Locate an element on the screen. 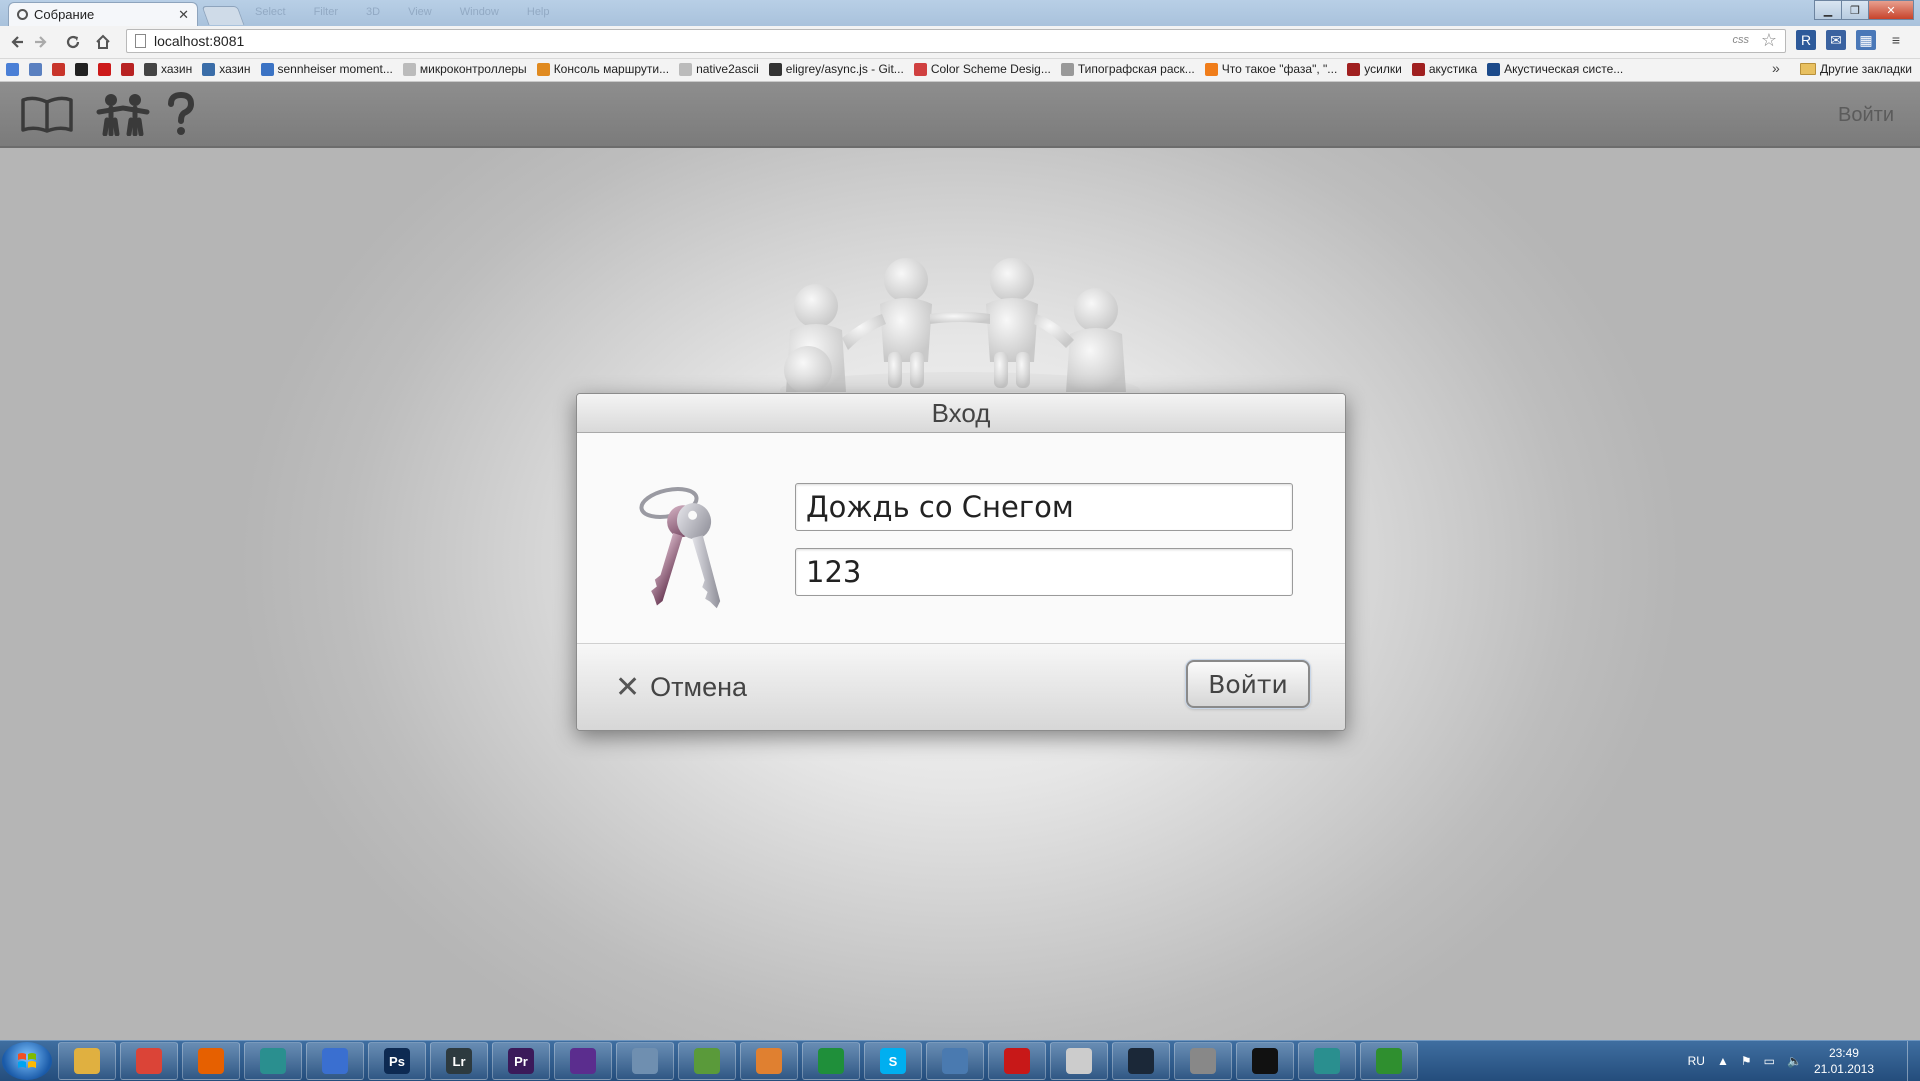 The height and width of the screenshot is (1081, 1920). volume-icon: 🔈 is located at coordinates (1794, 1061).